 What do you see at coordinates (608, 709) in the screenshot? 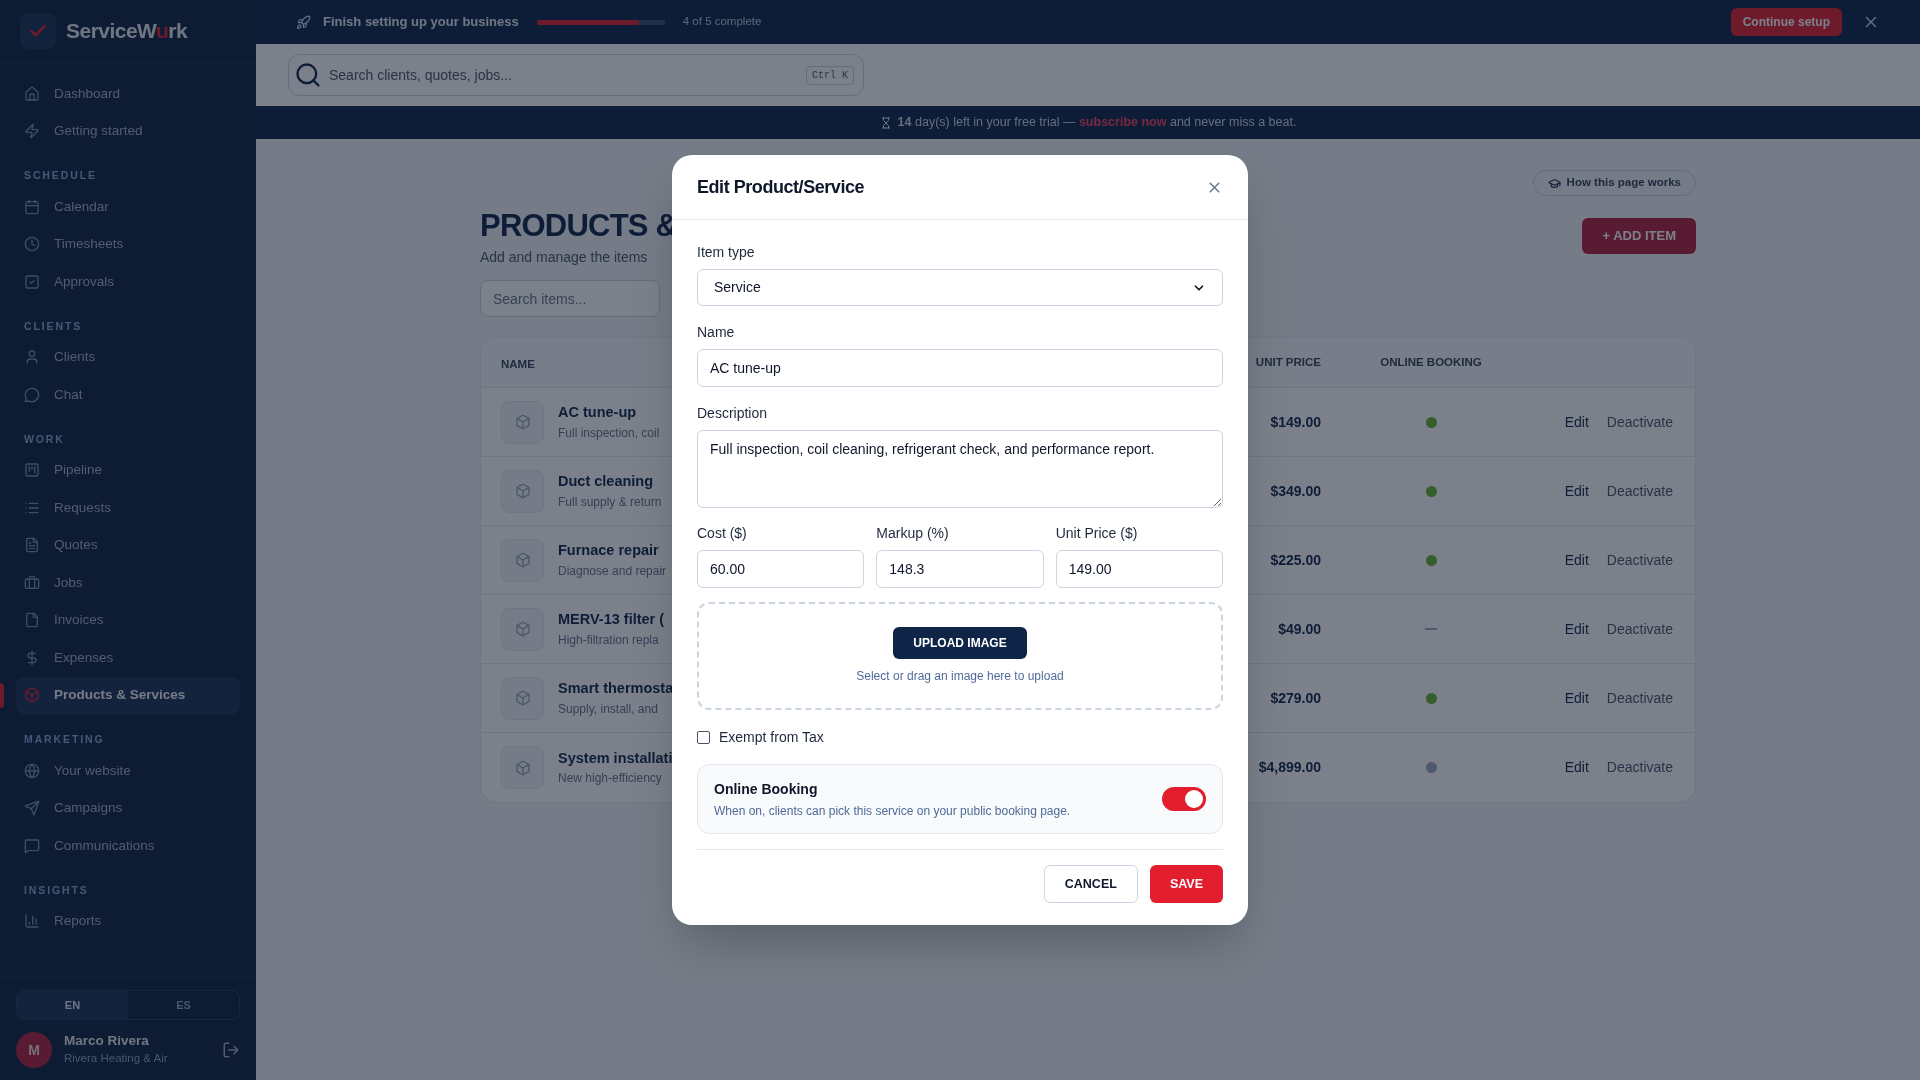
I see `item-description: Supply, install, and` at bounding box center [608, 709].